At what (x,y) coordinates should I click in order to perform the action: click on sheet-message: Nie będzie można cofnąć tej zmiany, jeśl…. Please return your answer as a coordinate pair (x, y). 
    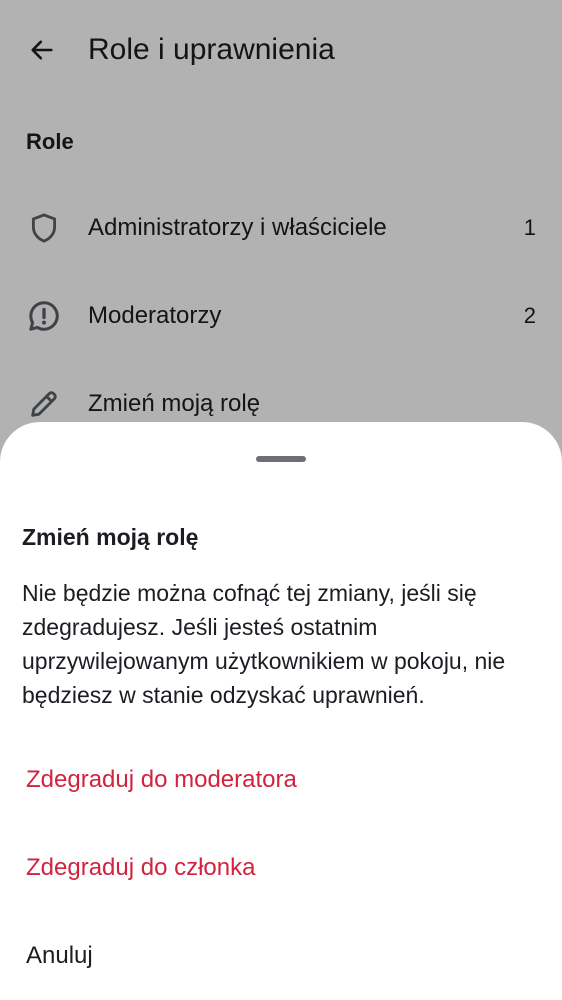
    Looking at the image, I should click on (264, 644).